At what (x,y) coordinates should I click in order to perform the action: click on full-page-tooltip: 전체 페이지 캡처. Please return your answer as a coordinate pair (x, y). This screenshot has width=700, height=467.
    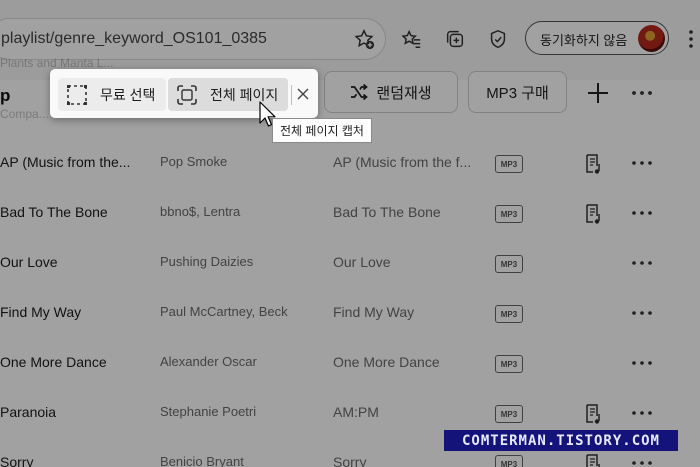
    Looking at the image, I should click on (322, 130).